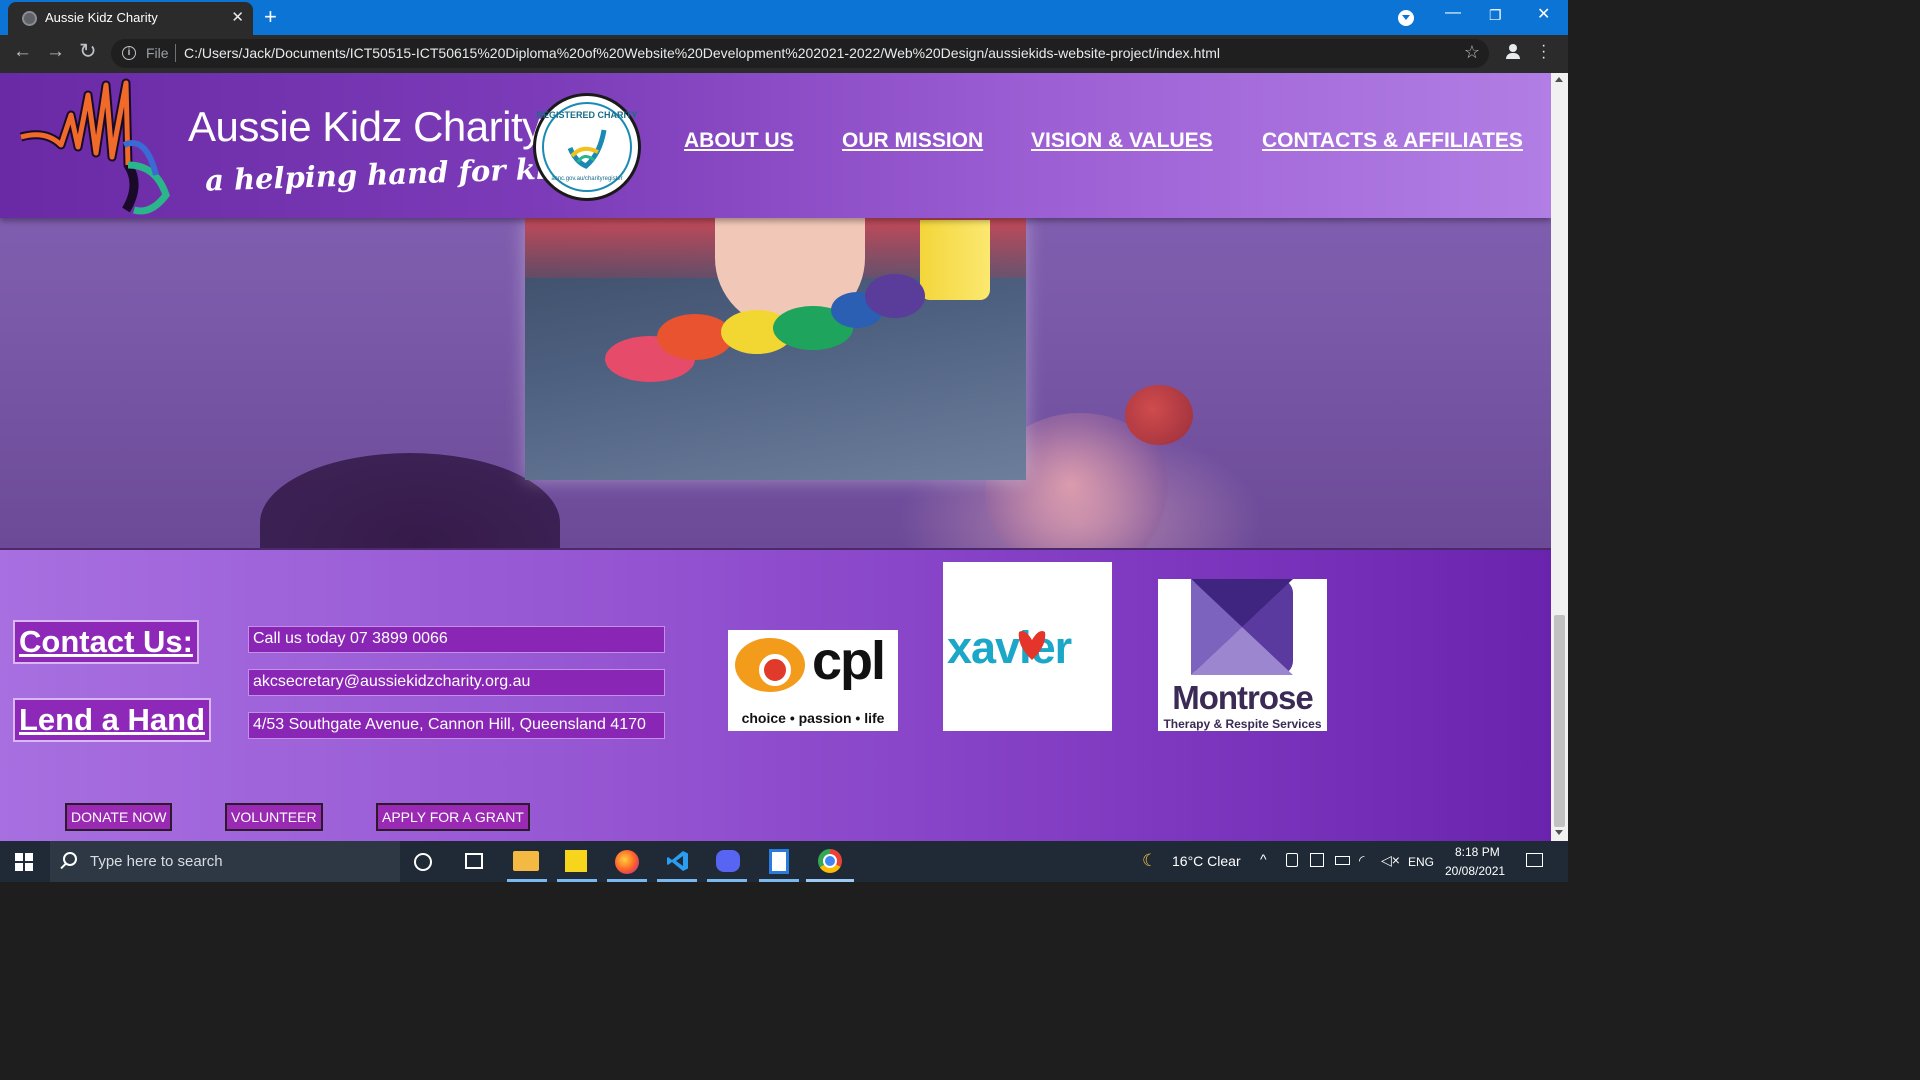  Describe the element at coordinates (739, 141) in the screenshot. I see `nav-about-us: ABOUT US` at that location.